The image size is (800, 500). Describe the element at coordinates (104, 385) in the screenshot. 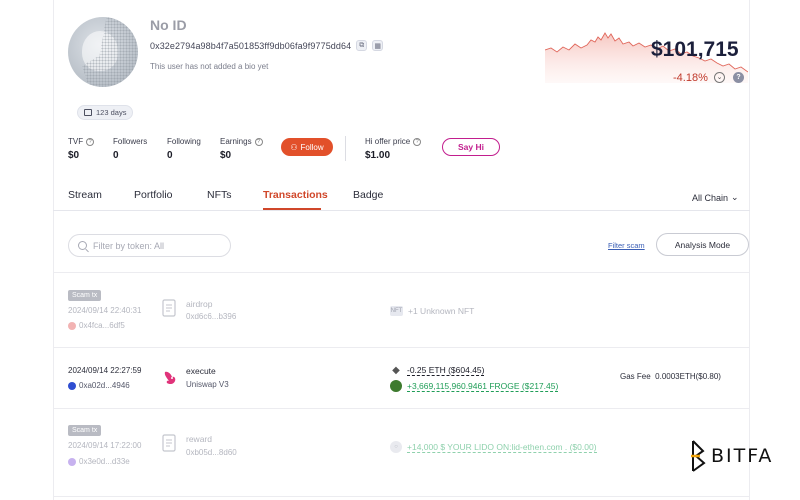

I see `tx-from-address: 0xa02d...4946` at that location.